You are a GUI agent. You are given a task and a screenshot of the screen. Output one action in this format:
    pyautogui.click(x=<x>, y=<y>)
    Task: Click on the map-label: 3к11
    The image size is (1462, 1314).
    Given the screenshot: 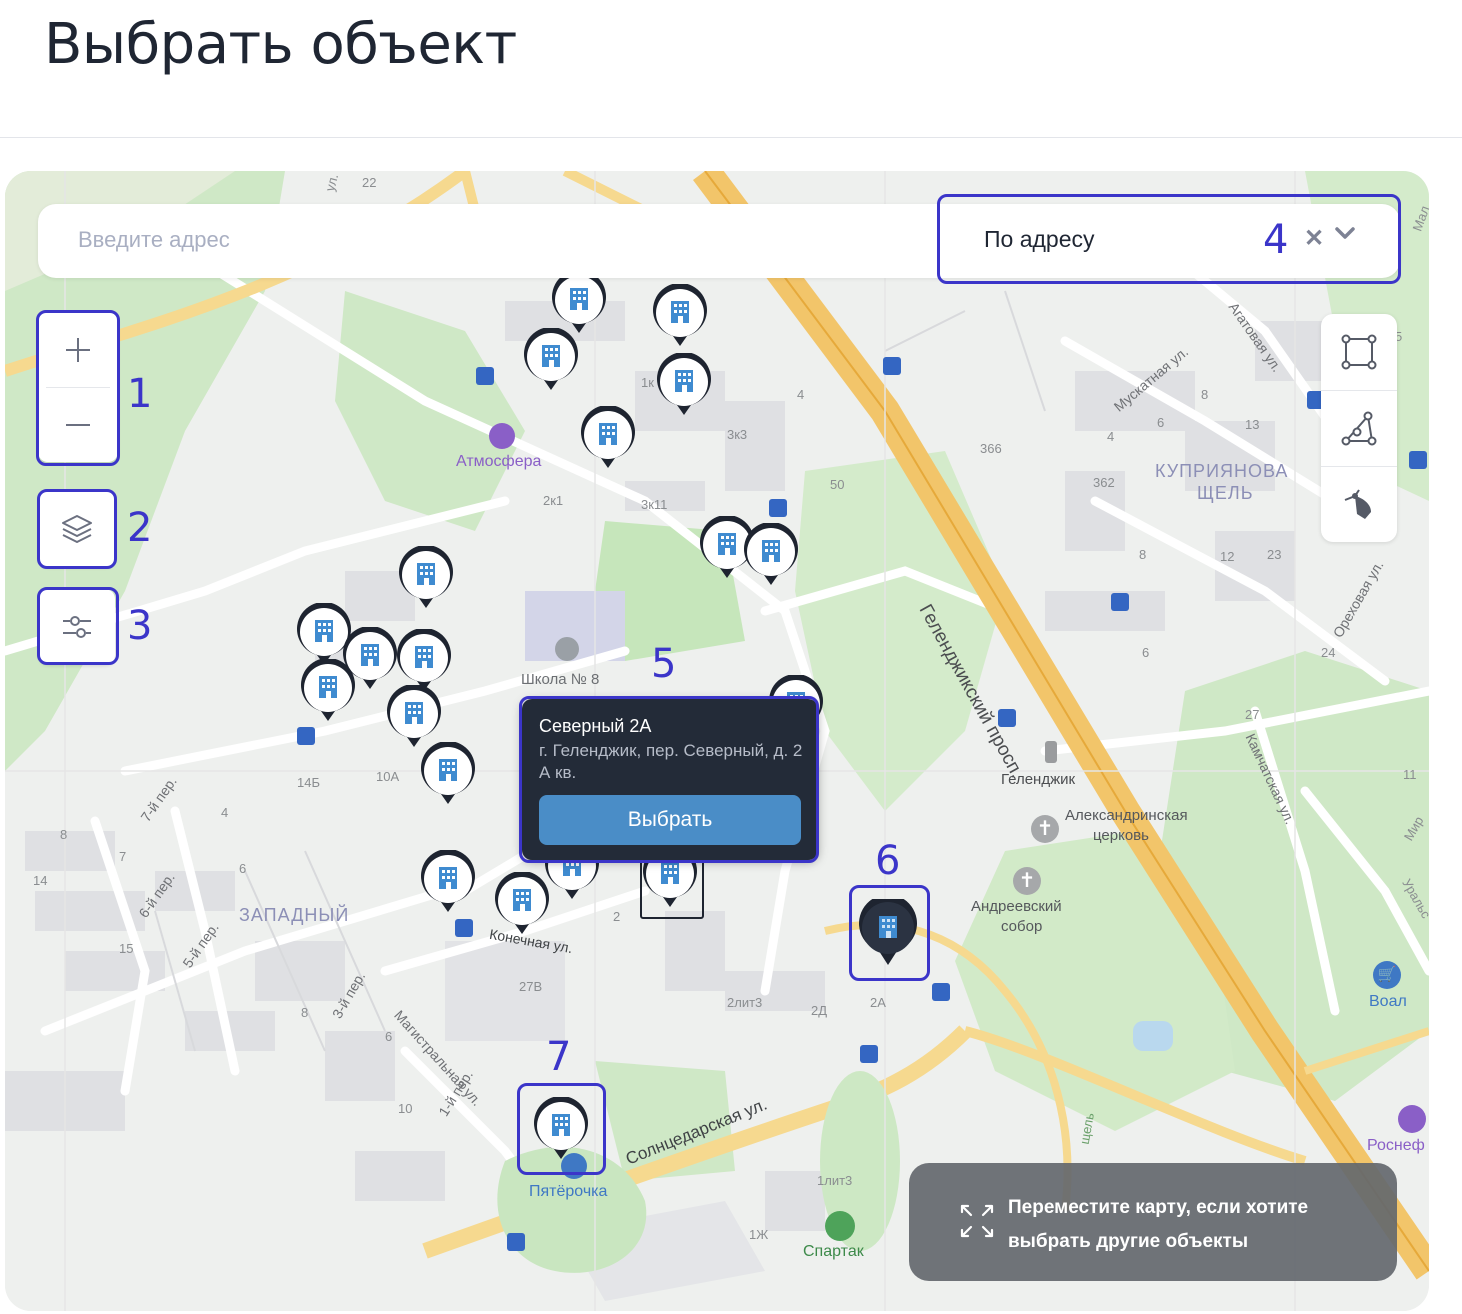 What is the action you would take?
    pyautogui.click(x=654, y=504)
    